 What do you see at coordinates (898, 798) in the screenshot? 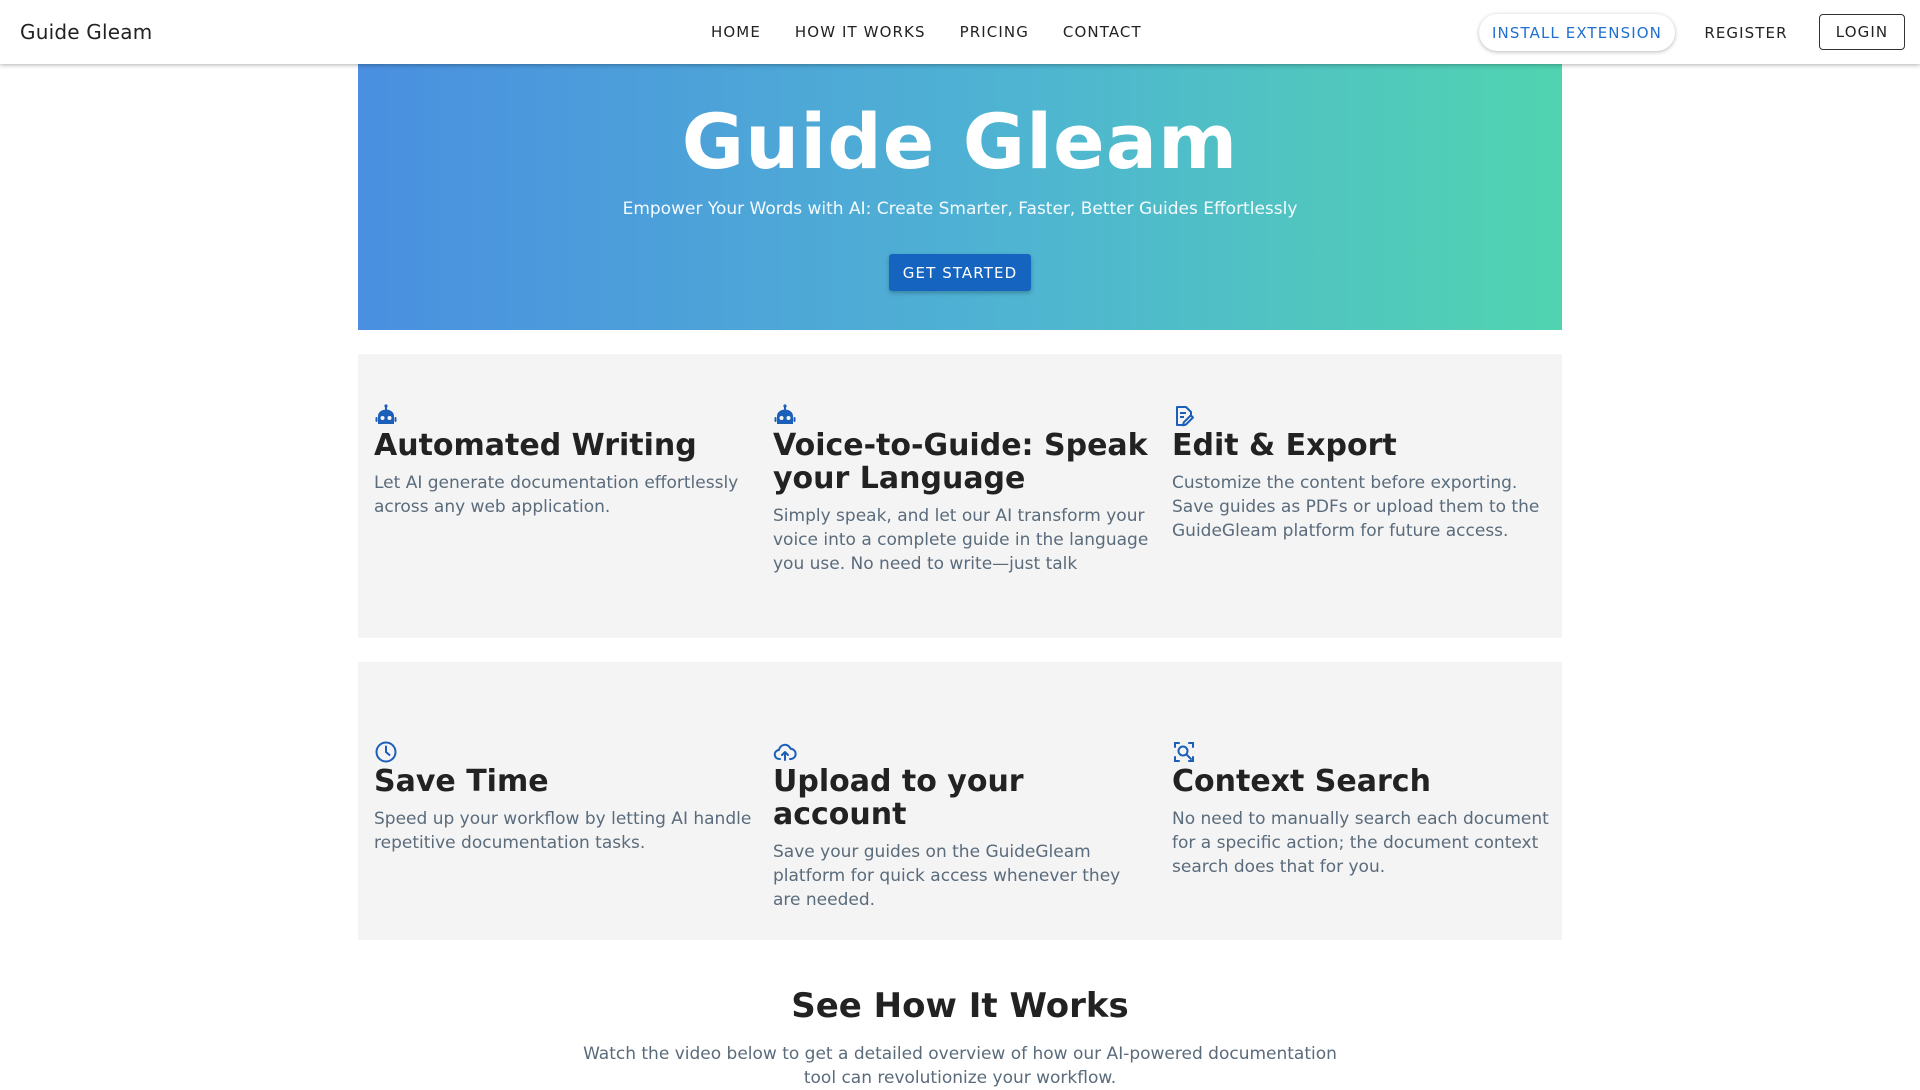
I see `feature-title: Upload to your account` at bounding box center [898, 798].